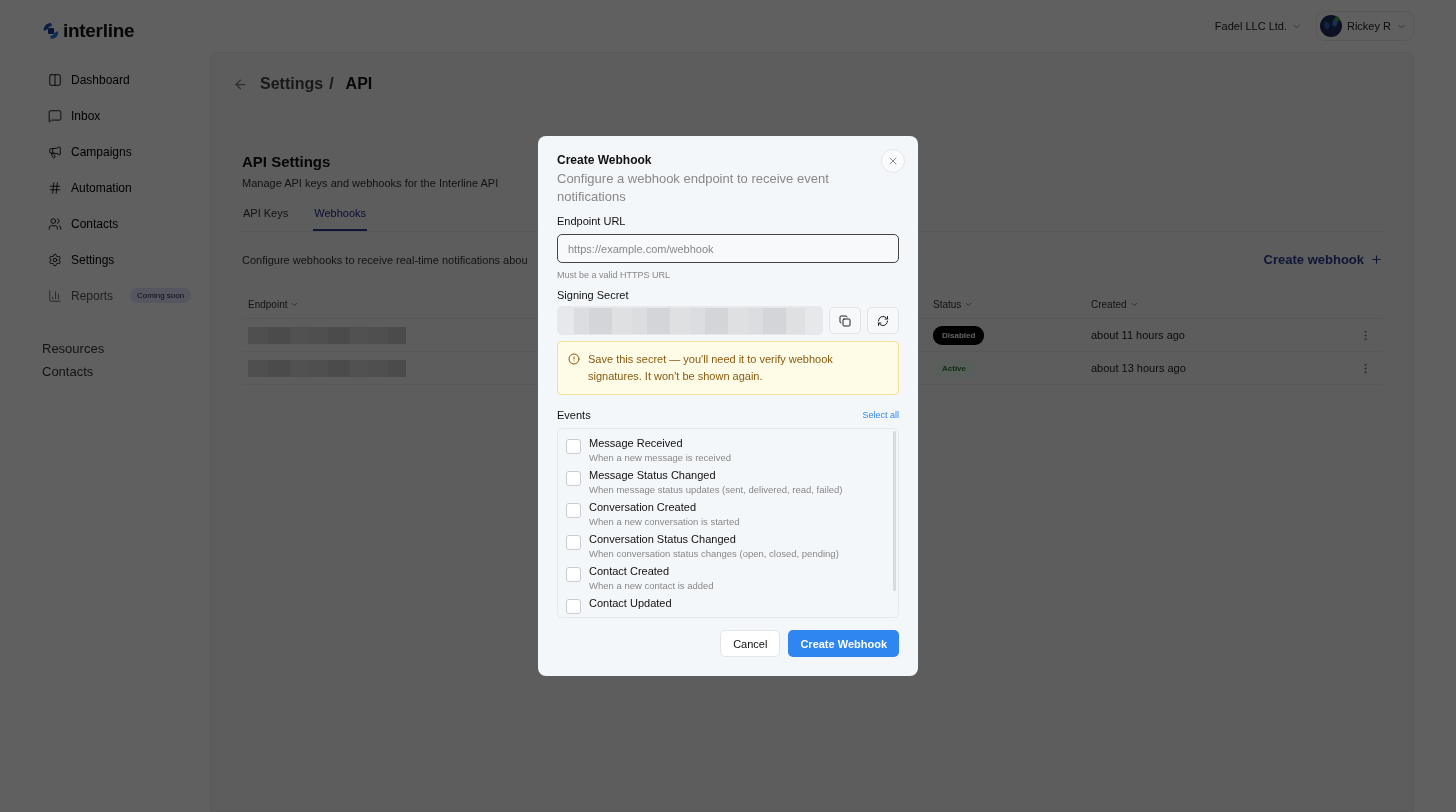 The width and height of the screenshot is (1456, 812). Describe the element at coordinates (843, 643) in the screenshot. I see `create-webhook-button: Create Webhook` at that location.